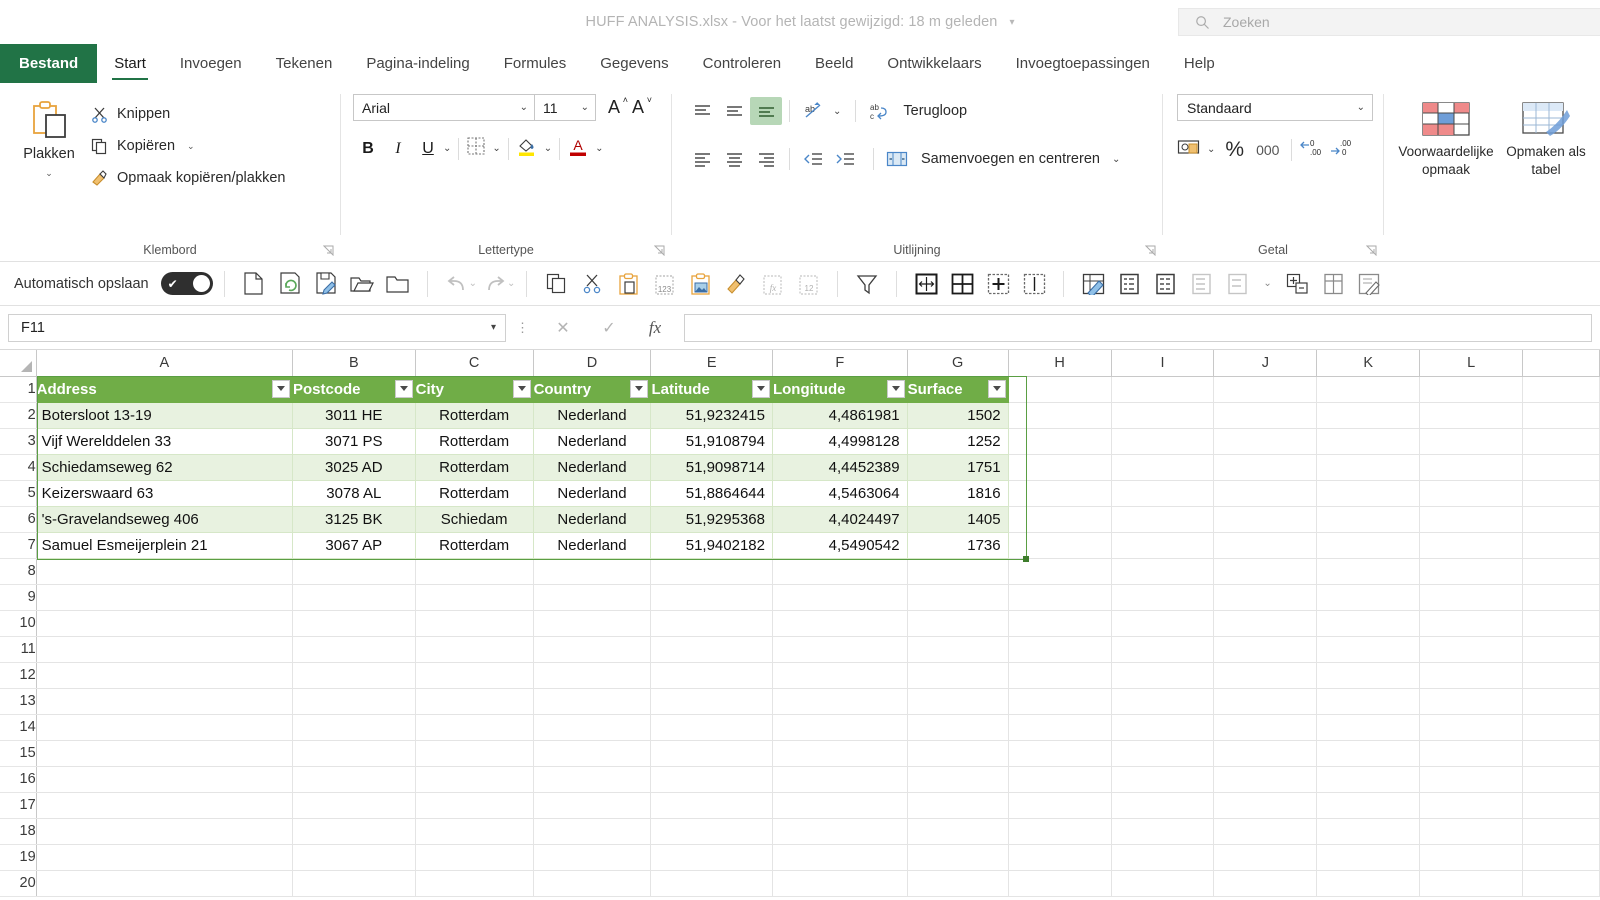  Describe the element at coordinates (1334, 284) in the screenshot. I see `split-sheet-icon` at that location.